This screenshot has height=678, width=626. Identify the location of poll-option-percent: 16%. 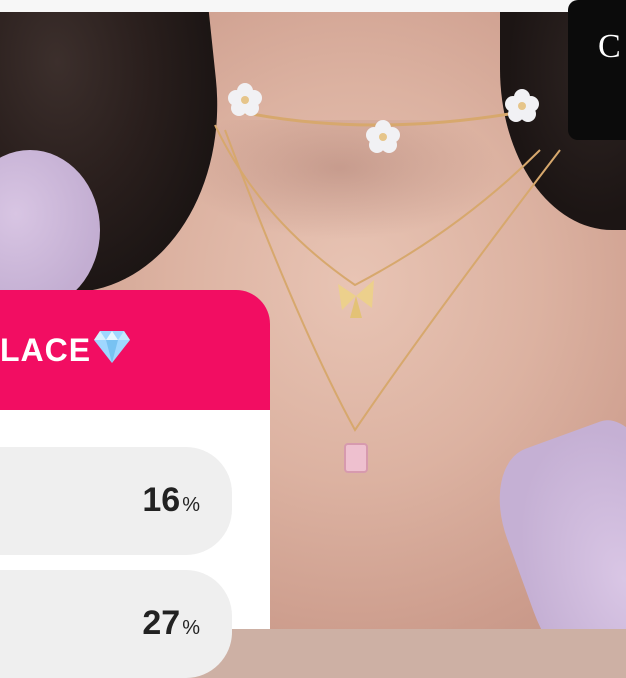
(171, 500).